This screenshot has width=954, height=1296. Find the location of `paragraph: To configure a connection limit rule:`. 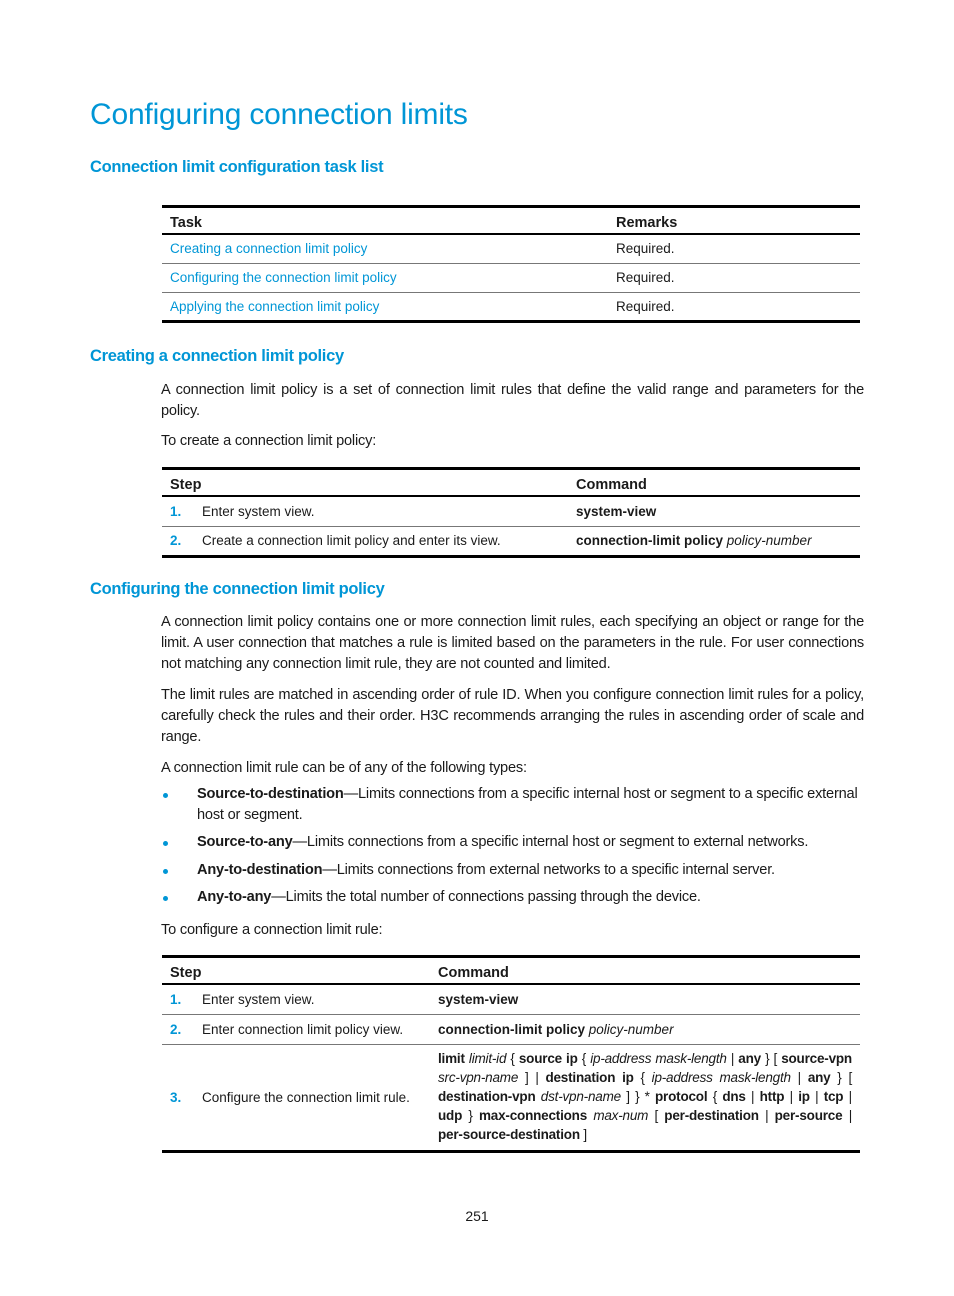

paragraph: To configure a connection limit rule: is located at coordinates (272, 930).